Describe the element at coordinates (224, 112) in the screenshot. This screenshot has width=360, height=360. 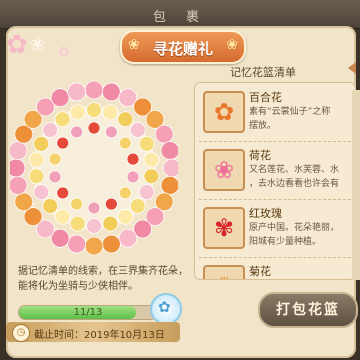
I see `orange-lily-icon: ✿` at that location.